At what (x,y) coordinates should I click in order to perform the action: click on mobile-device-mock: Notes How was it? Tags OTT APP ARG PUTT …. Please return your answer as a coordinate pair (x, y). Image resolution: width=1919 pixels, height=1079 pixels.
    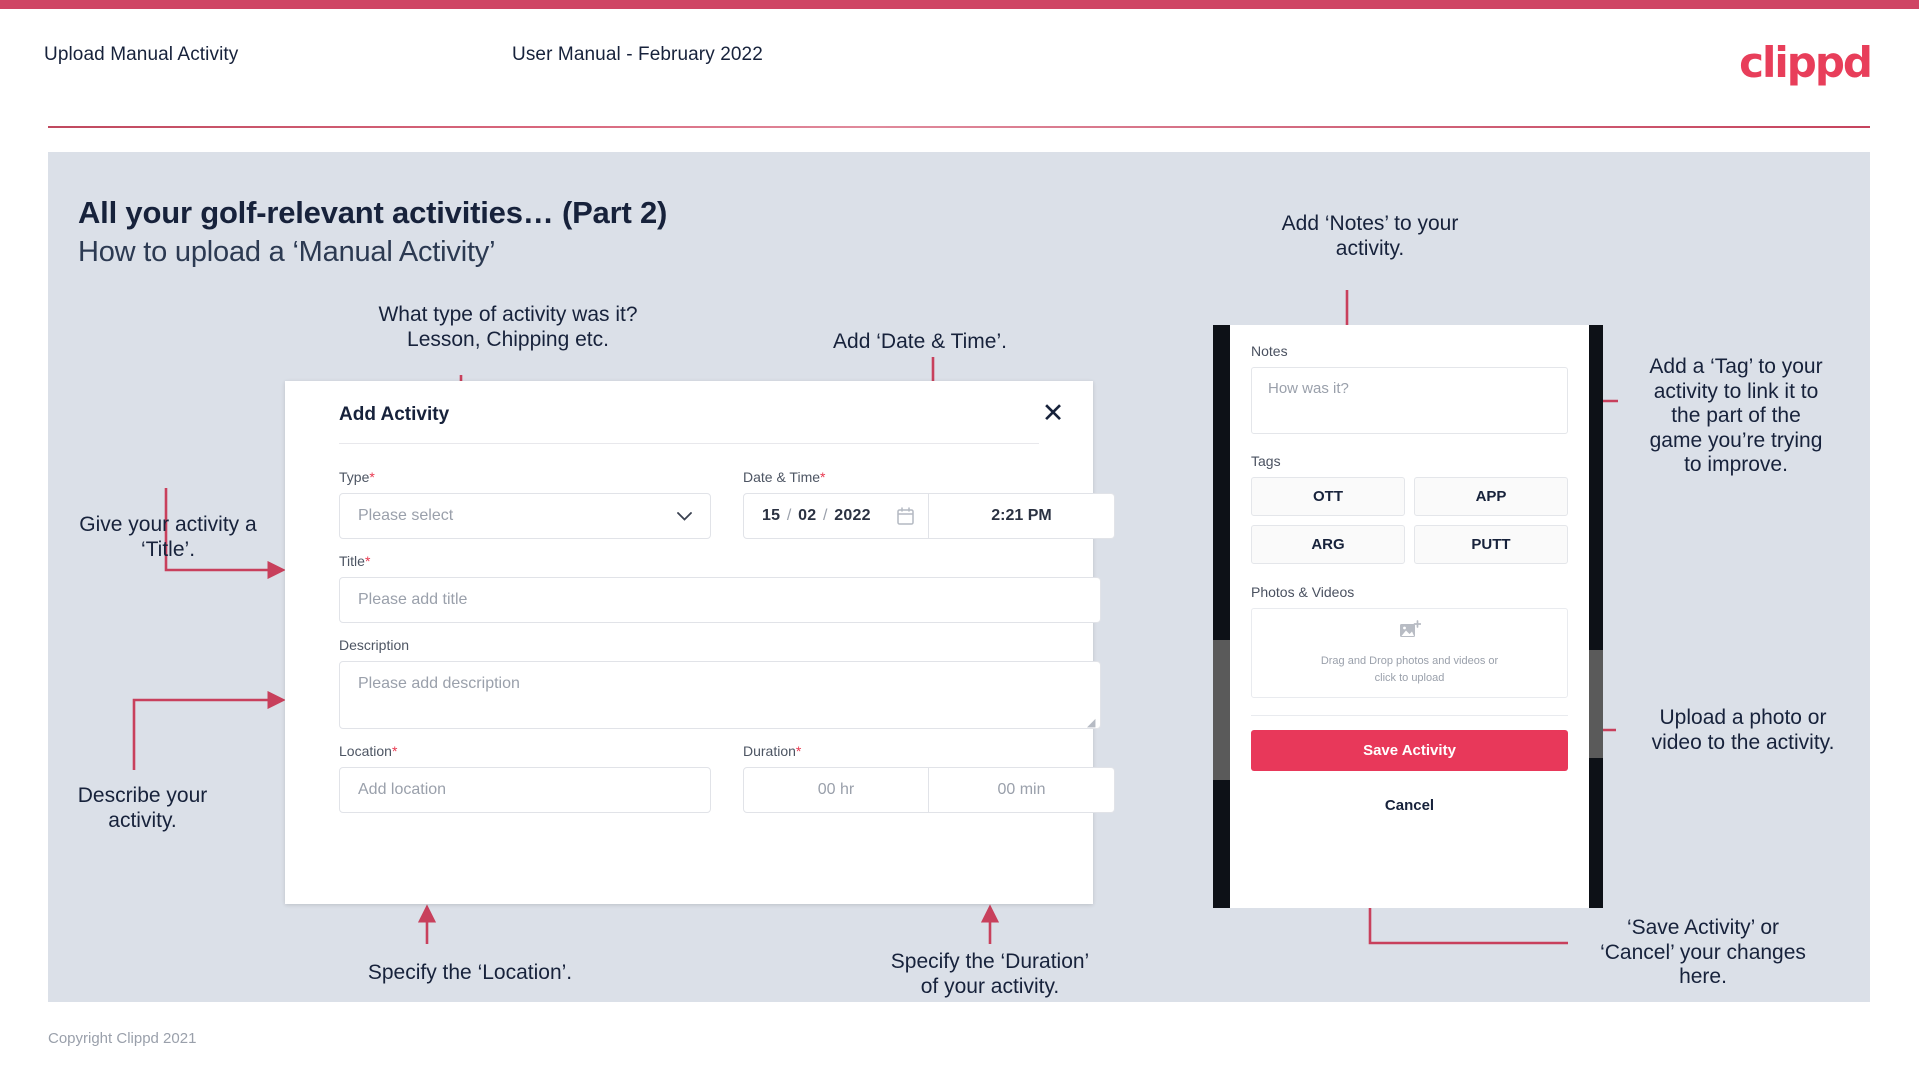
    Looking at the image, I should click on (1408, 616).